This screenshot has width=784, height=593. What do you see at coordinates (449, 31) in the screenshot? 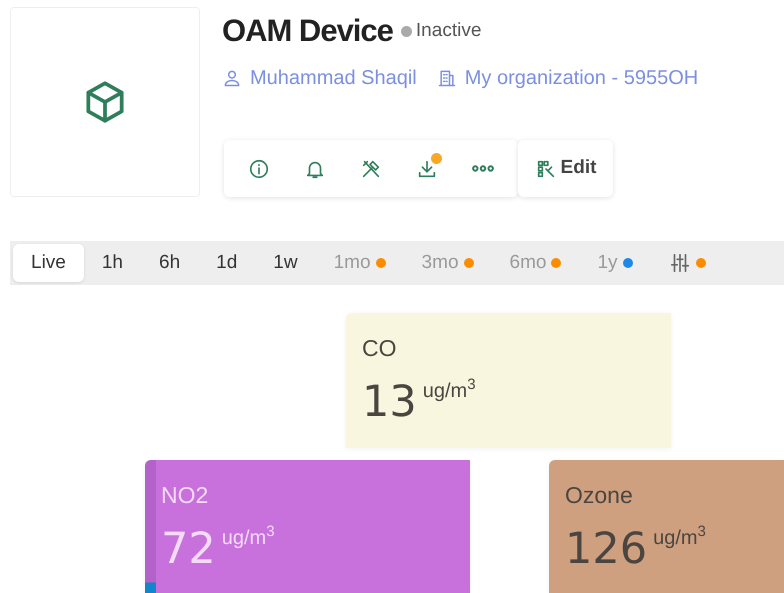
I see `status-text: Inactive` at bounding box center [449, 31].